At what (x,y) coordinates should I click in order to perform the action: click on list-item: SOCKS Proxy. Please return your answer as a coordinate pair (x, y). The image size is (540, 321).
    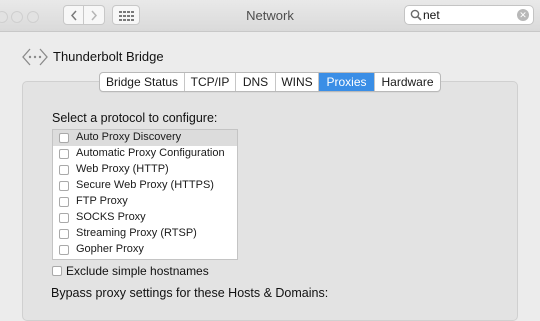
    Looking at the image, I should click on (145, 218).